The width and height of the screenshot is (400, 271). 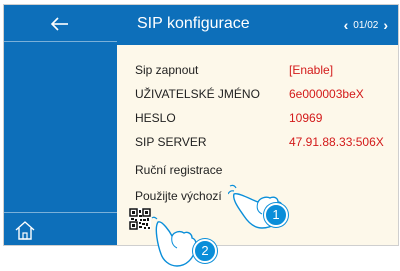 What do you see at coordinates (306, 118) in the screenshot?
I see `setting-value: 10969` at bounding box center [306, 118].